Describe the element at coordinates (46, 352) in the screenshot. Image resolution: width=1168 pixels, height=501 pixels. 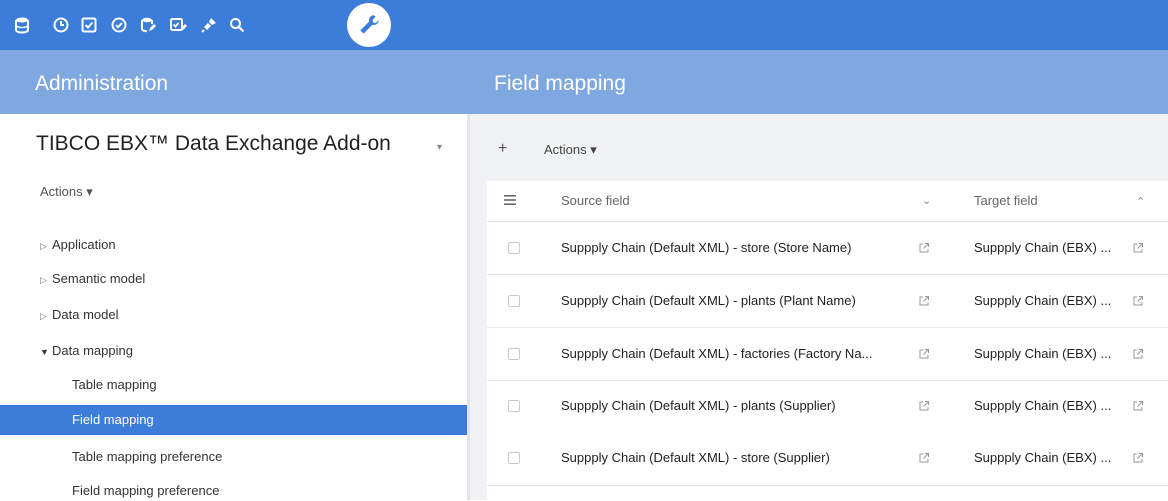
I see `collapse-arrow-icon: ▼` at that location.